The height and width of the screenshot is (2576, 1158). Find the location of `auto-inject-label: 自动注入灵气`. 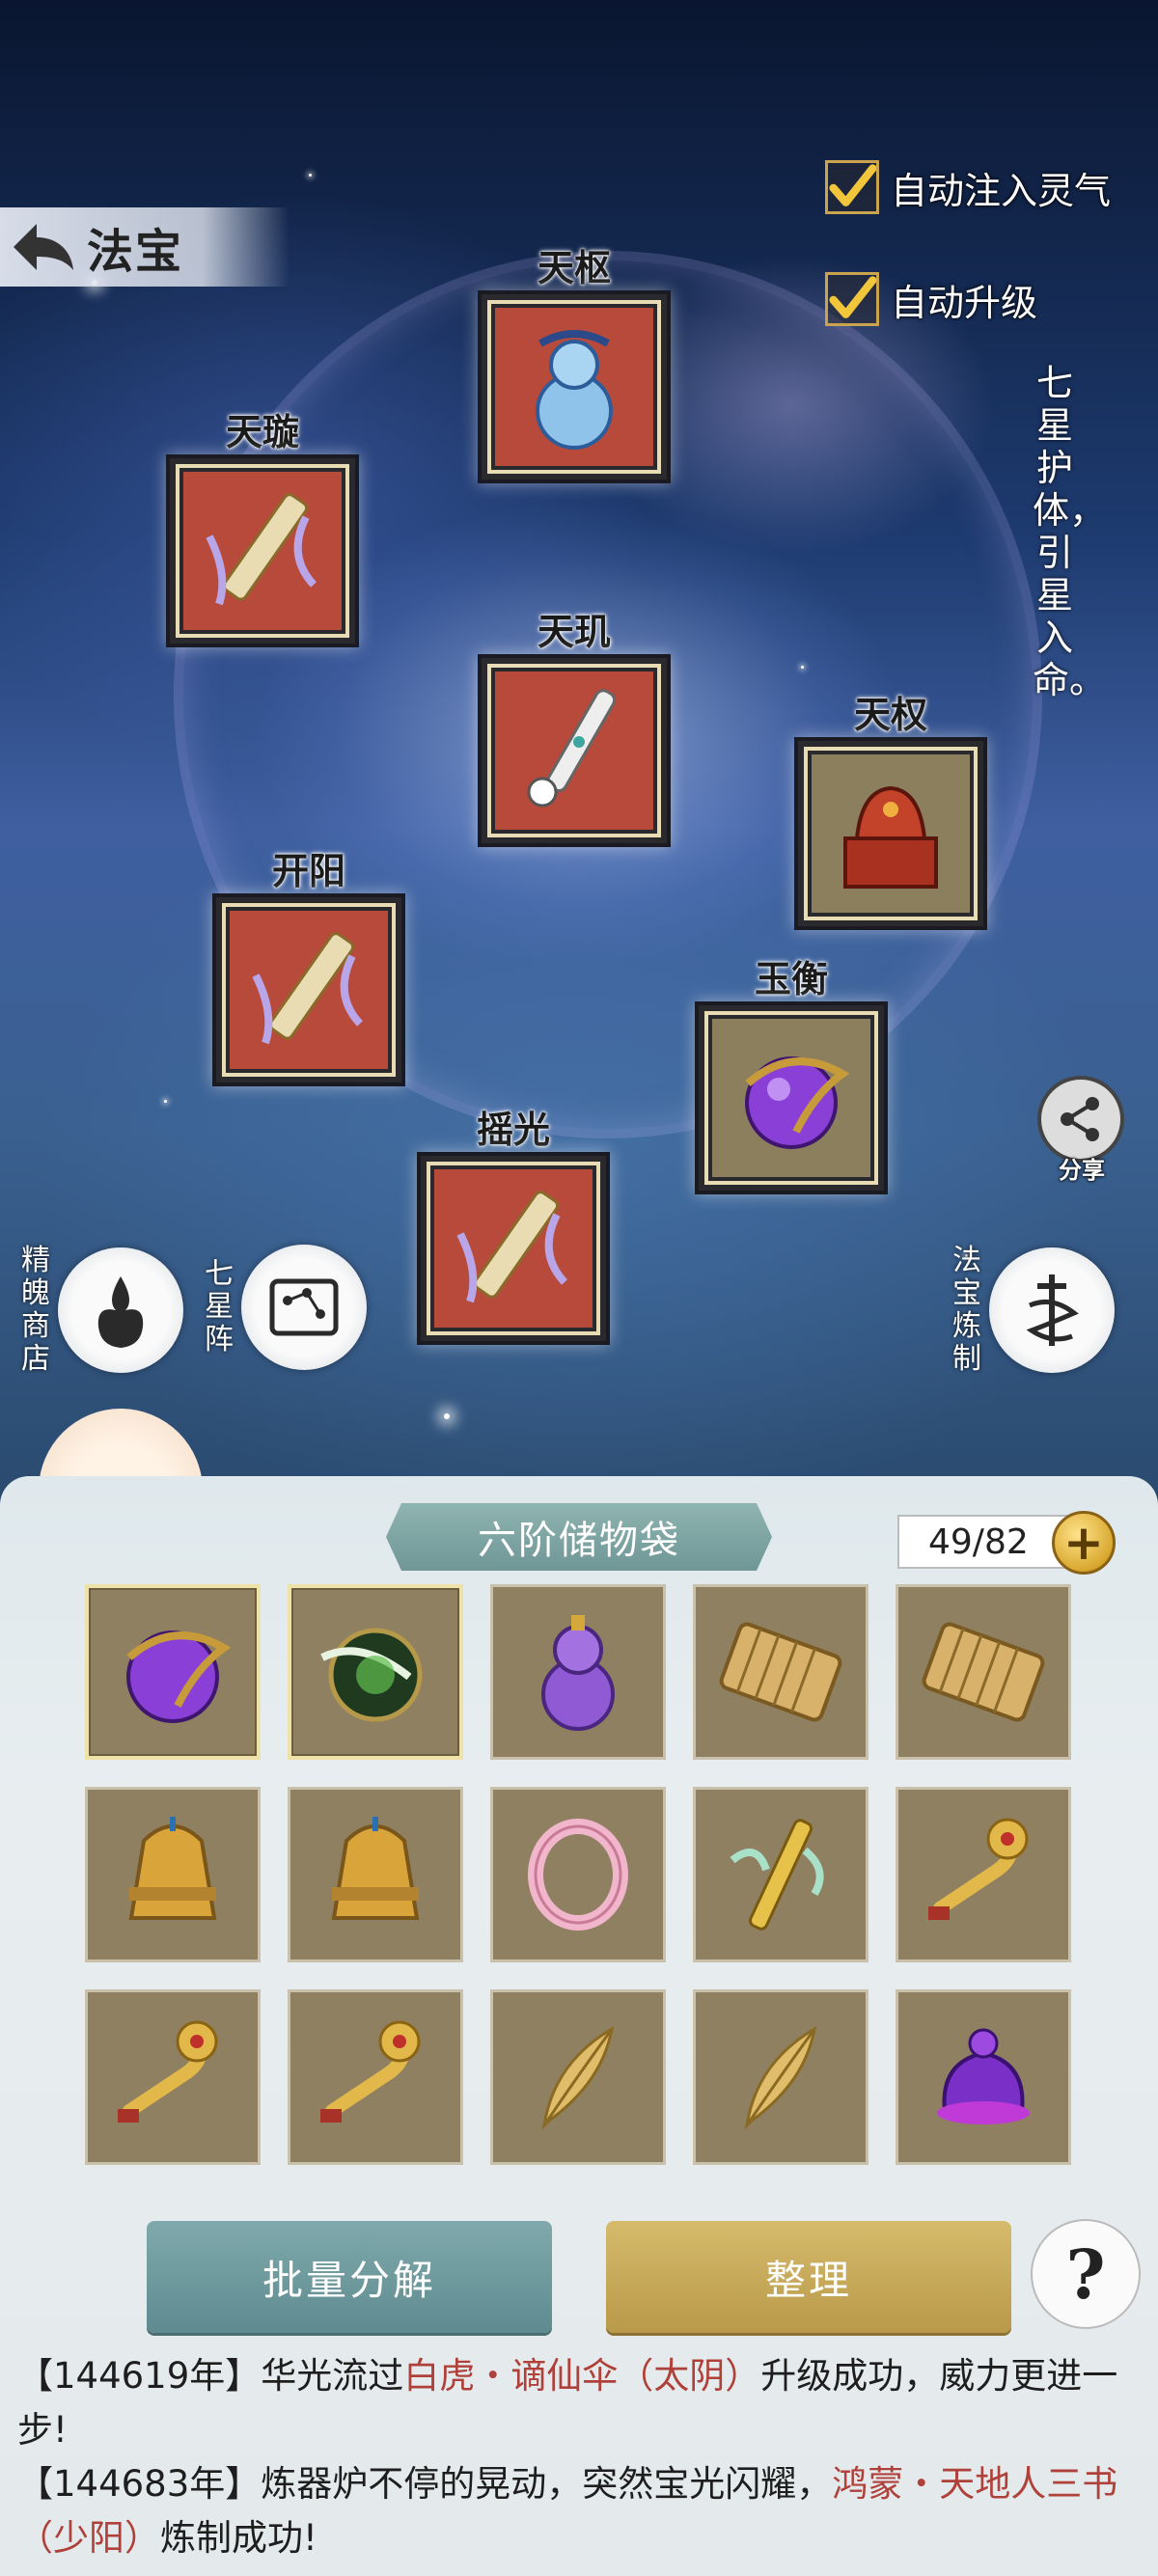

auto-inject-label: 自动注入灵气 is located at coordinates (1001, 191).